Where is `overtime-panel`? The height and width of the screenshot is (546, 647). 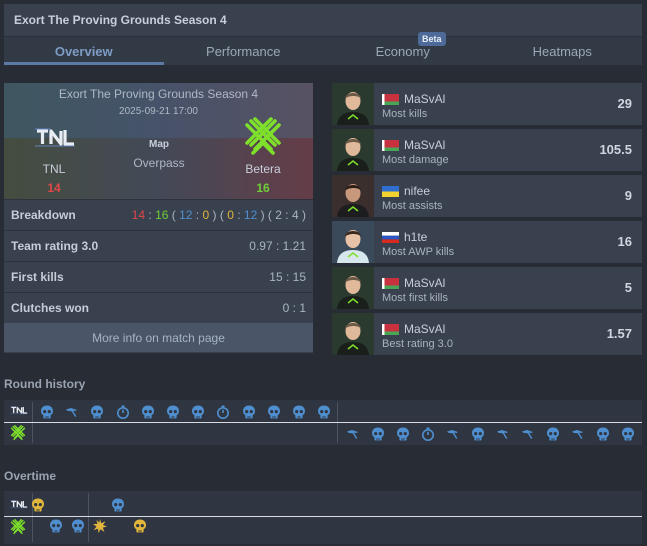 overtime-panel is located at coordinates (323, 517).